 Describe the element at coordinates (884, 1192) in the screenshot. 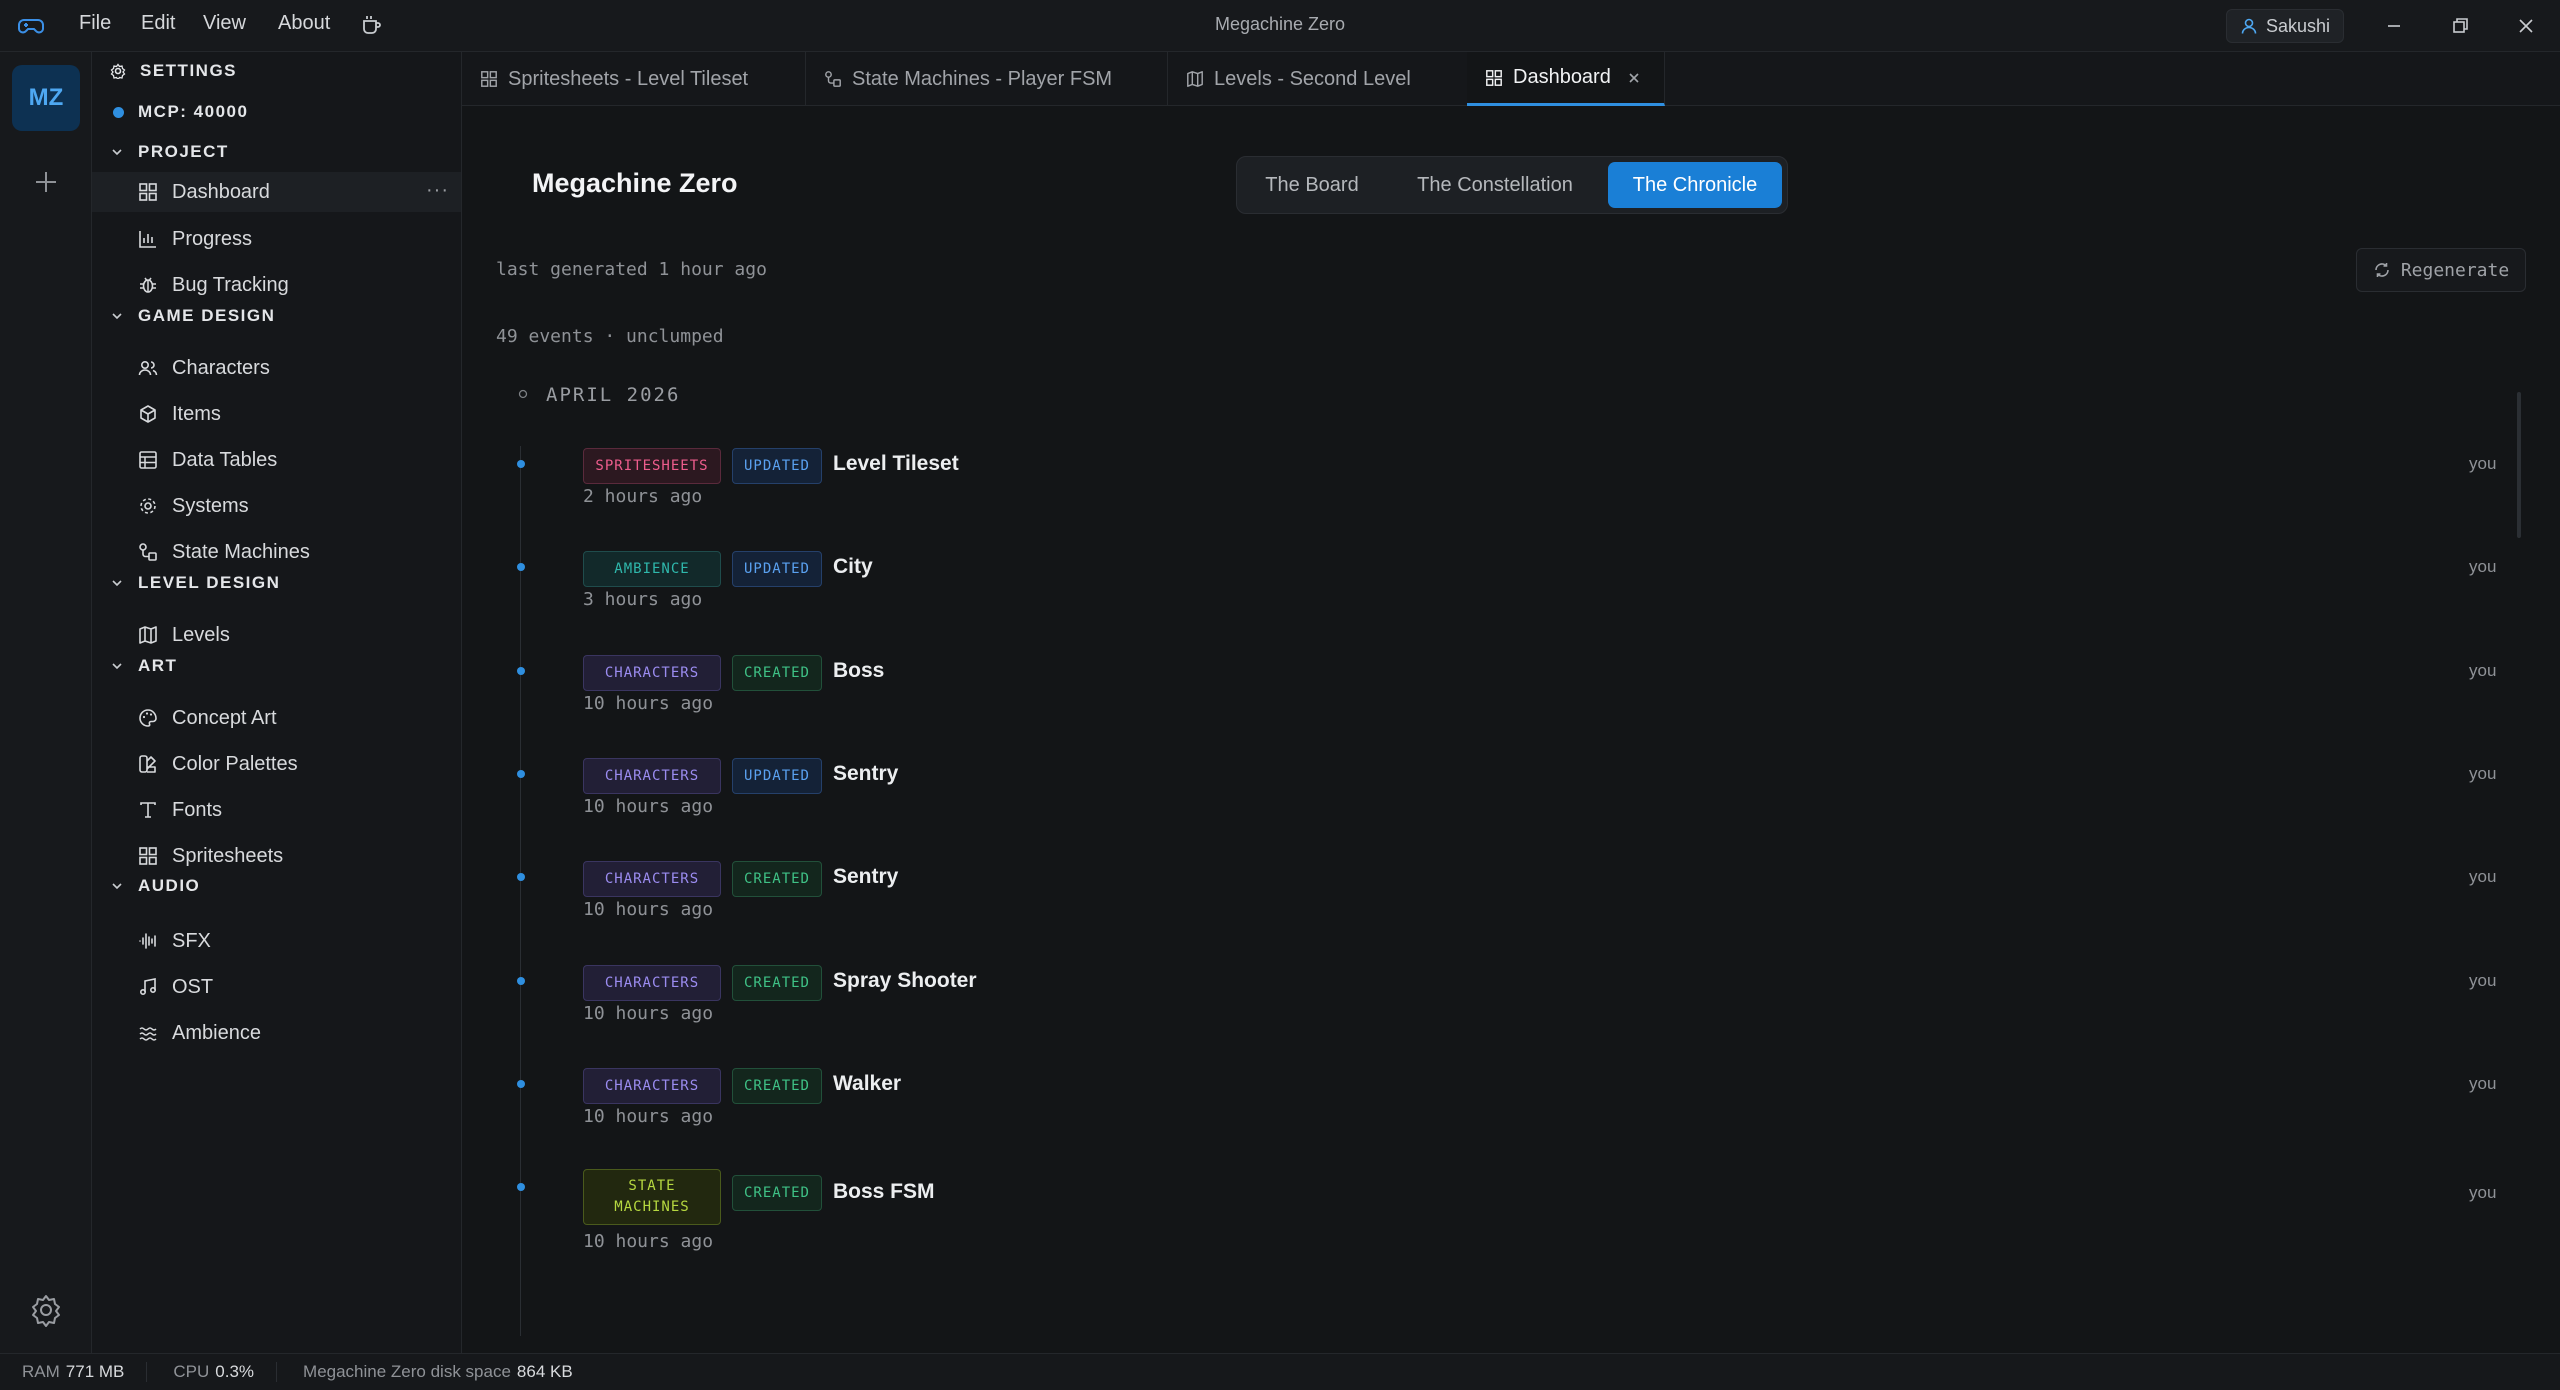

I see `event-title: Boss FSM` at that location.